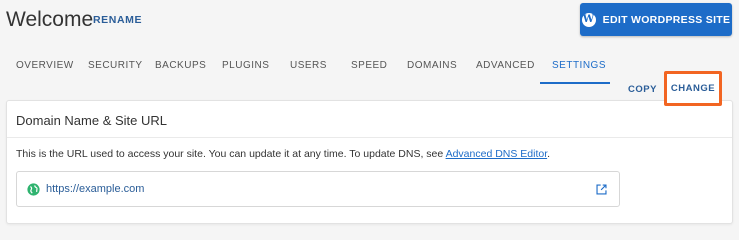 The height and width of the screenshot is (240, 739). Describe the element at coordinates (115, 65) in the screenshot. I see `tab-security: SECURITY` at that location.